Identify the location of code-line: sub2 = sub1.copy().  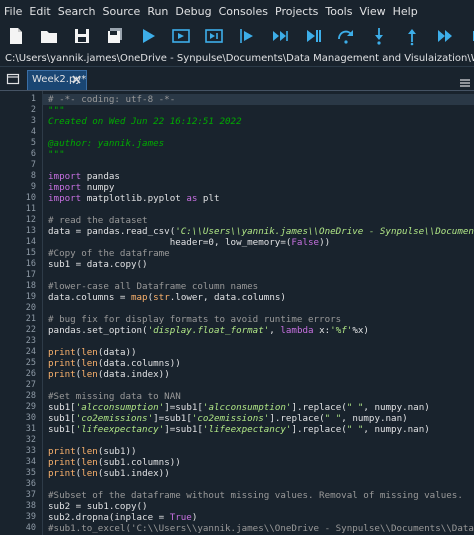
(98, 506).